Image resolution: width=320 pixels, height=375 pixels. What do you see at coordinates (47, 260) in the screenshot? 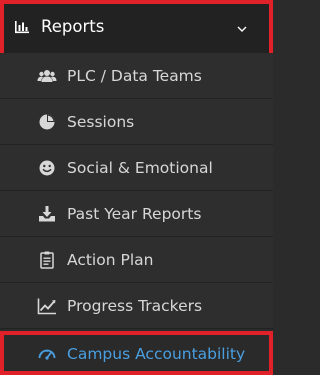
I see `clipboard-icon` at bounding box center [47, 260].